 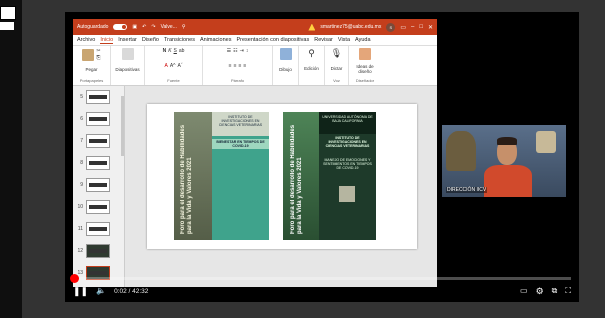 I want to click on close-icon: ✕, so click(x=430, y=27).